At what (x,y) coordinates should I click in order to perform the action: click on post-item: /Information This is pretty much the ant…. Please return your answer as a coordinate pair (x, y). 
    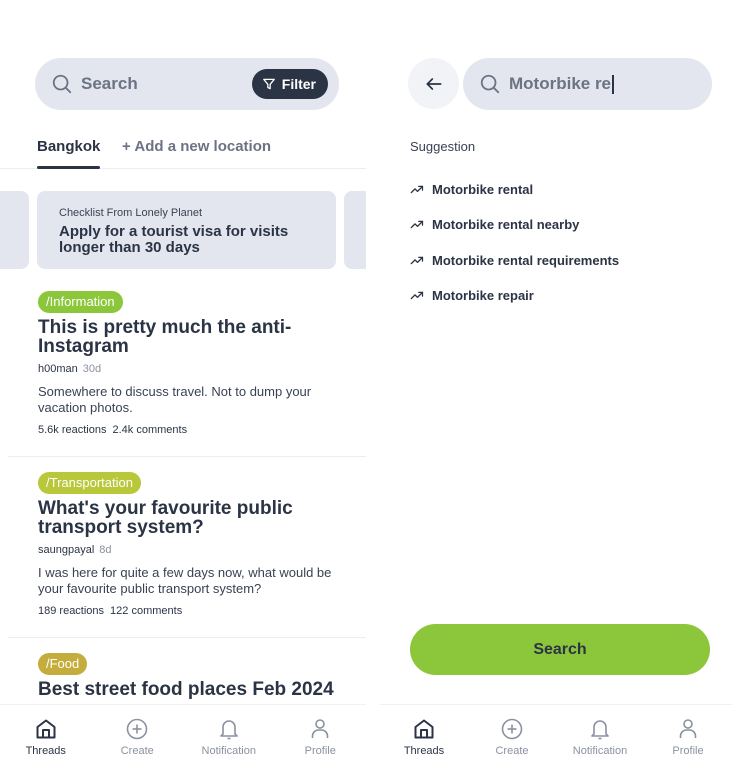
    Looking at the image, I should click on (187, 374).